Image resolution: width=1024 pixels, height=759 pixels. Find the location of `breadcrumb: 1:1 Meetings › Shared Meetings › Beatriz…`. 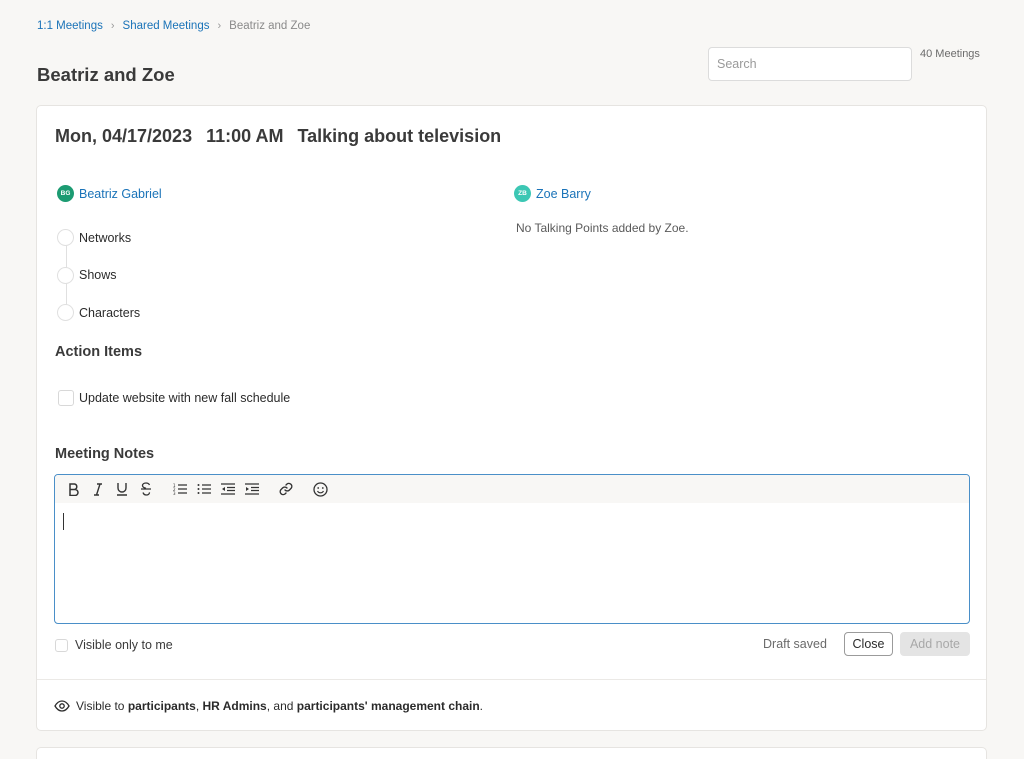

breadcrumb: 1:1 Meetings › Shared Meetings › Beatriz… is located at coordinates (173, 26).